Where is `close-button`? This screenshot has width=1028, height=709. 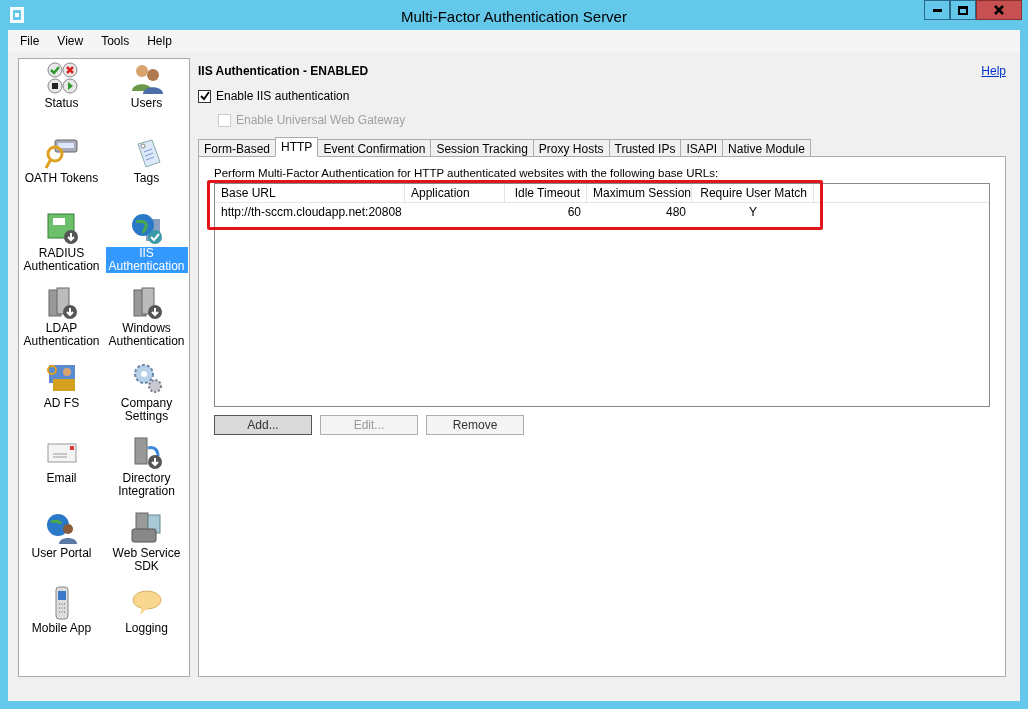 close-button is located at coordinates (999, 10).